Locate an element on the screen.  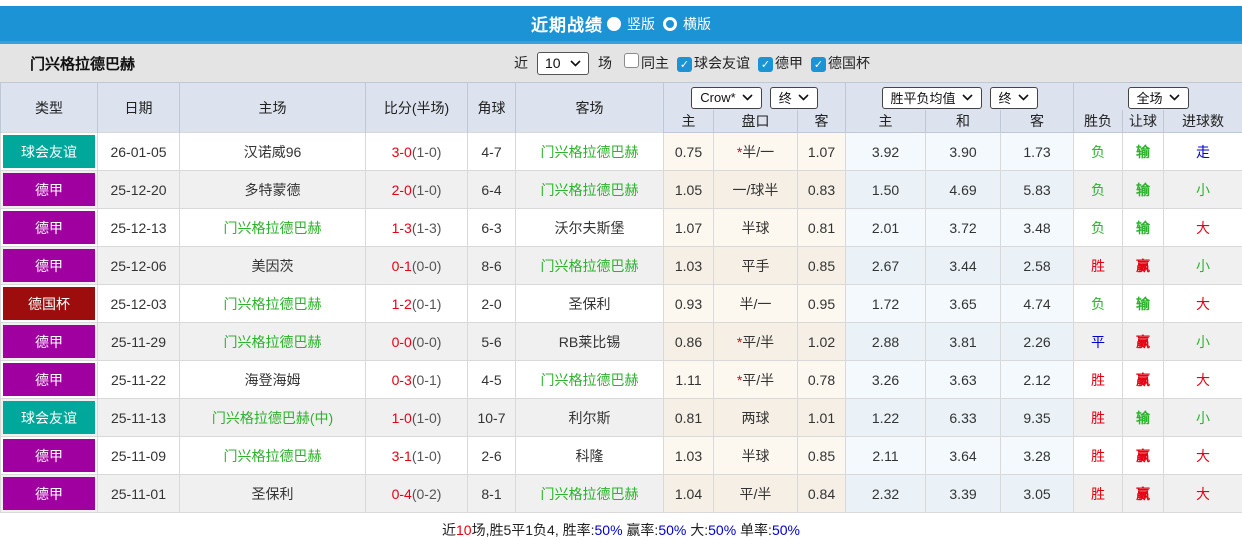
odds-time-select-value: 终 is located at coordinates (785, 99).